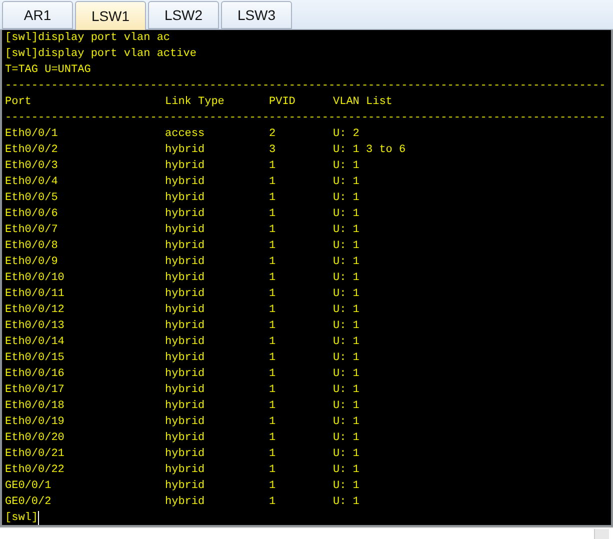 The height and width of the screenshot is (539, 613). I want to click on table-cell-text: Eth0/0/12, so click(34, 310).